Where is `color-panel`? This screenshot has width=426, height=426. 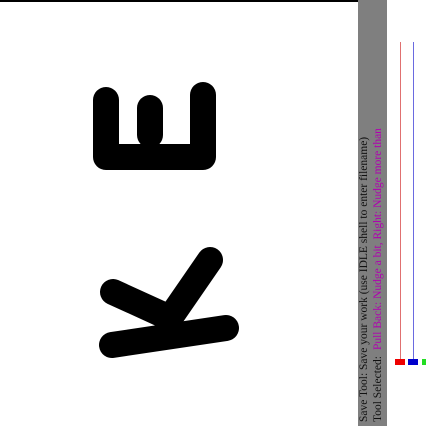 color-panel is located at coordinates (406, 213).